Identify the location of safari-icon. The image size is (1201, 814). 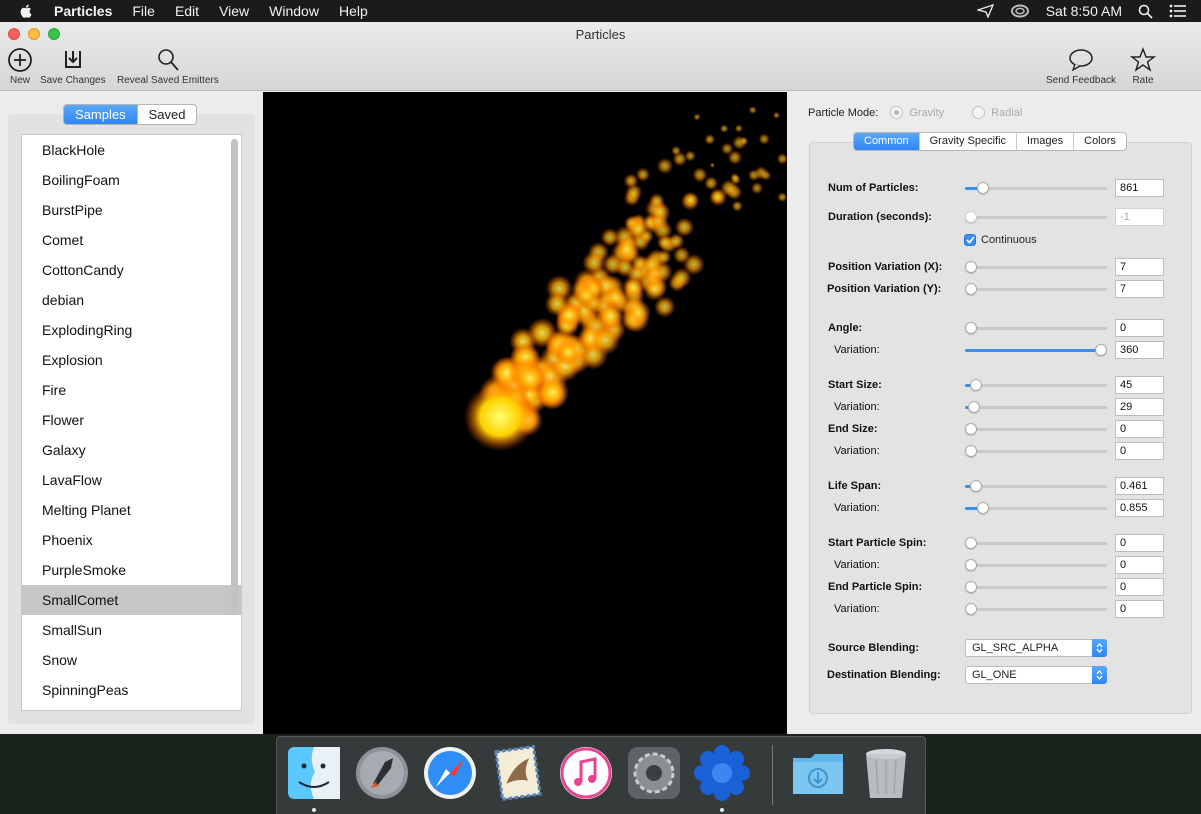
(450, 773).